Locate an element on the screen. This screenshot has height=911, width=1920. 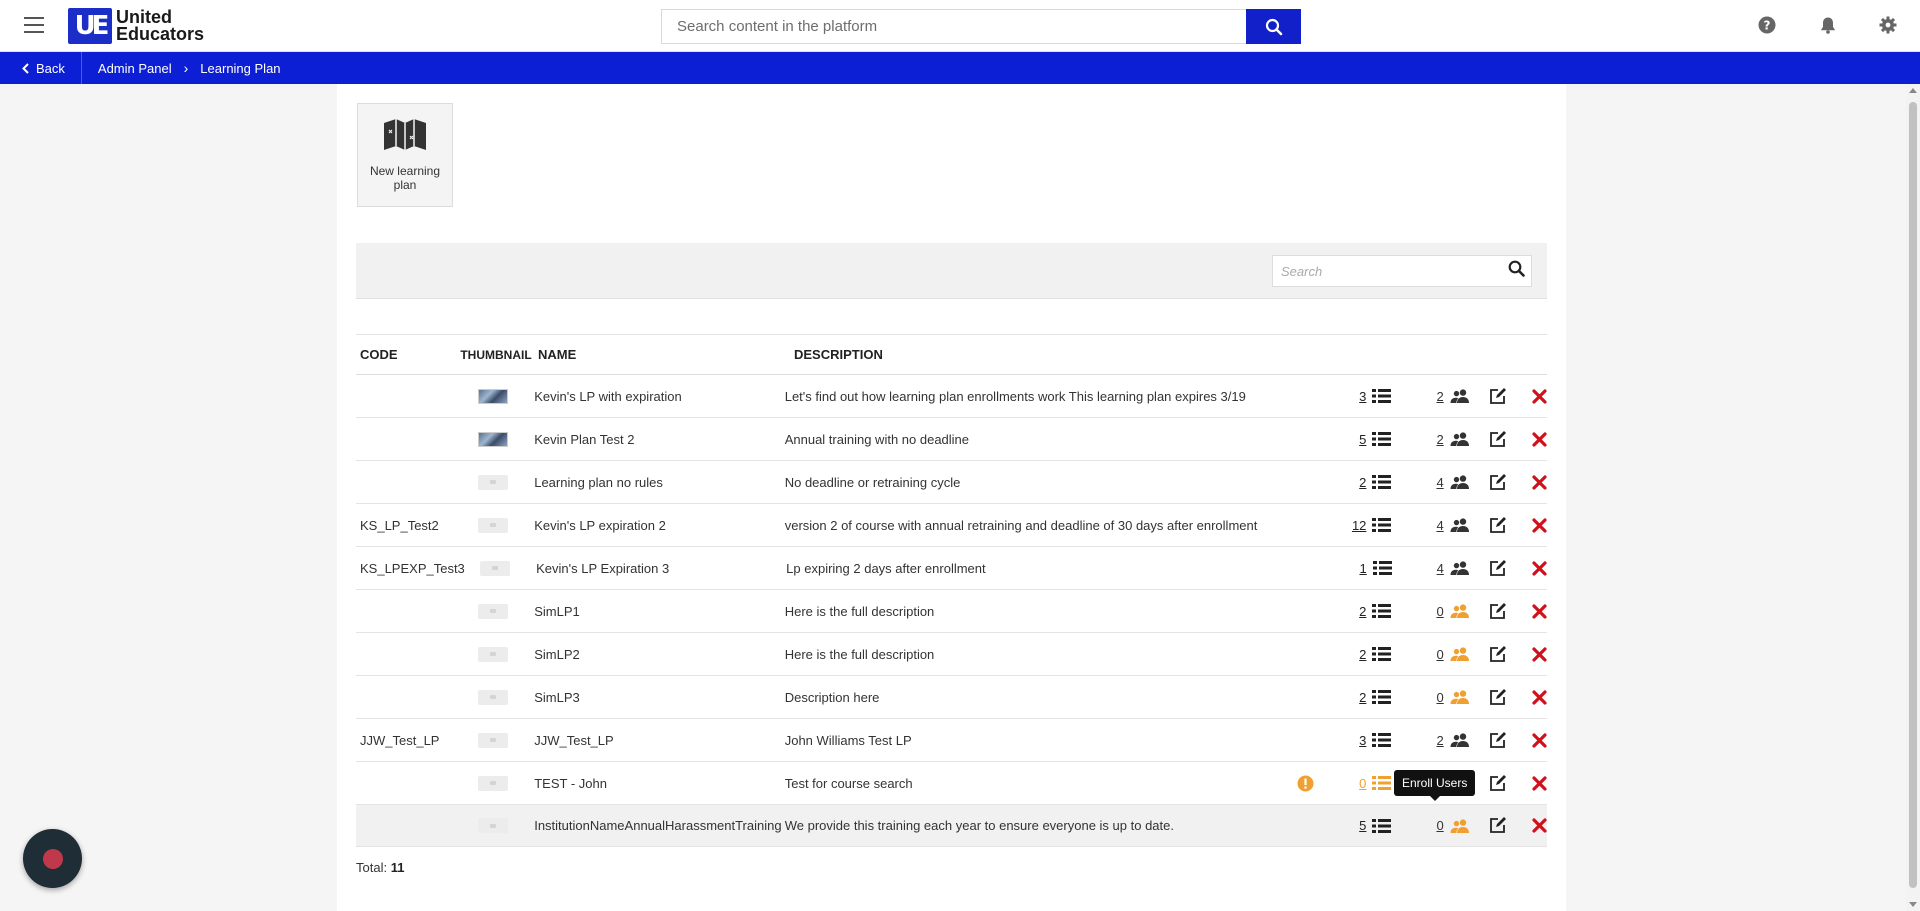
cell-description: Lp expiring 2 days after enrollment is located at coordinates (886, 568).